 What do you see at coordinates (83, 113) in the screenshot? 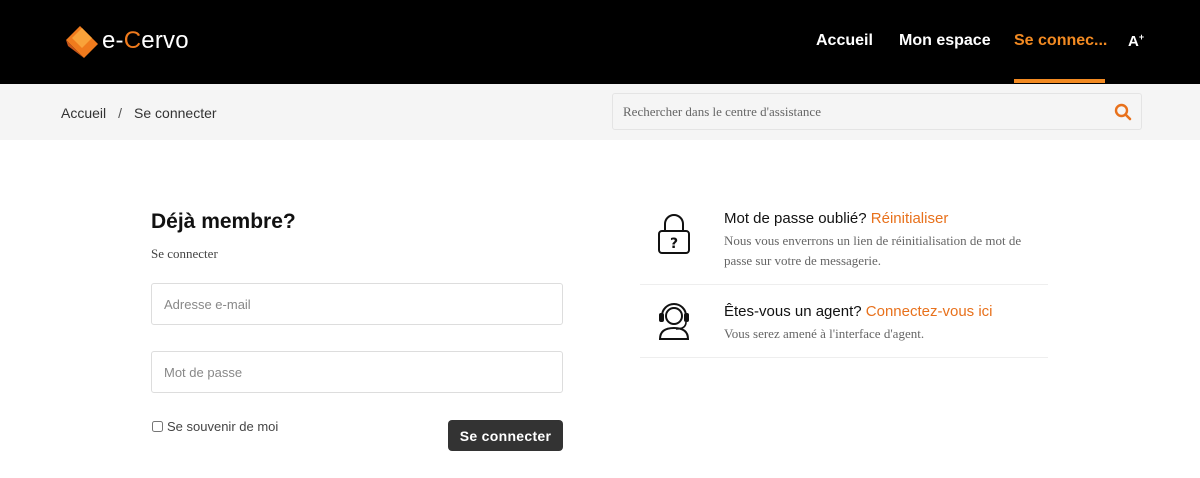
I see `breadcrumb-home: Accueil` at bounding box center [83, 113].